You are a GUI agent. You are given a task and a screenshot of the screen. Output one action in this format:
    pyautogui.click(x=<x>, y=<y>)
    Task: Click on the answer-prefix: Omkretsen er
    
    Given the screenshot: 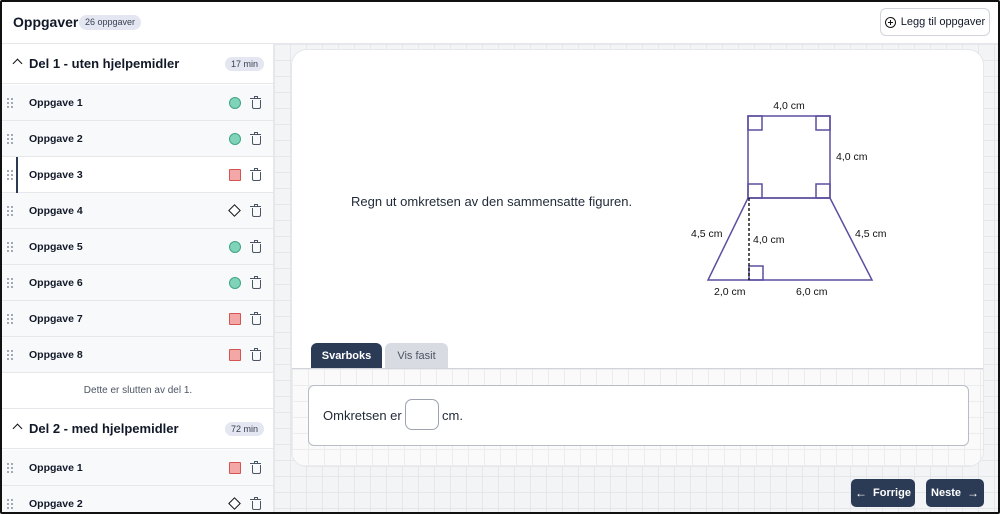 What is the action you would take?
    pyautogui.click(x=362, y=415)
    